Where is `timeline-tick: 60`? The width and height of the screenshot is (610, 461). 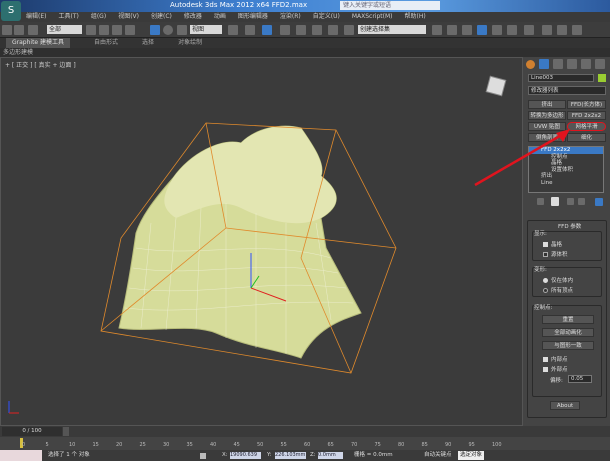 timeline-tick: 60 is located at coordinates (307, 445).